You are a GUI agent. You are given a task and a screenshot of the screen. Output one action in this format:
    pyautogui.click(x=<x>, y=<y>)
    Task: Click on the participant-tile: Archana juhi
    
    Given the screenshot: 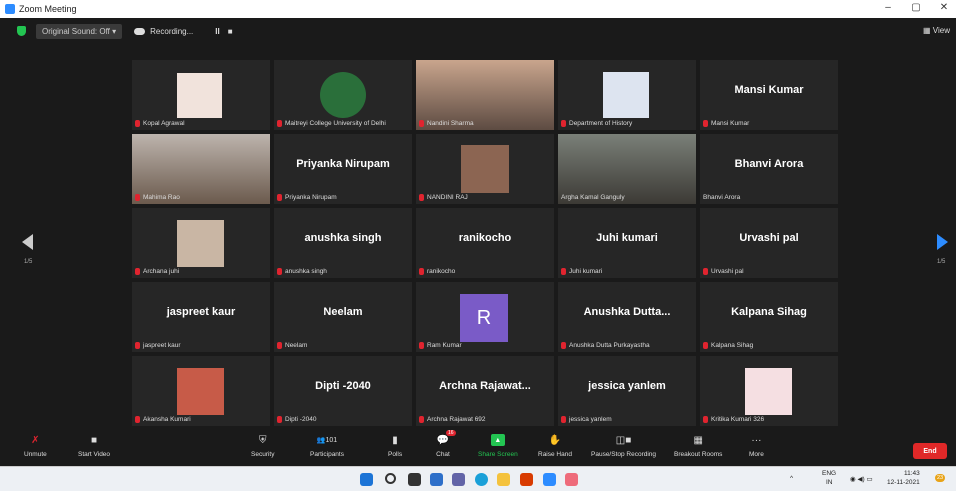 What is the action you would take?
    pyautogui.click(x=201, y=243)
    